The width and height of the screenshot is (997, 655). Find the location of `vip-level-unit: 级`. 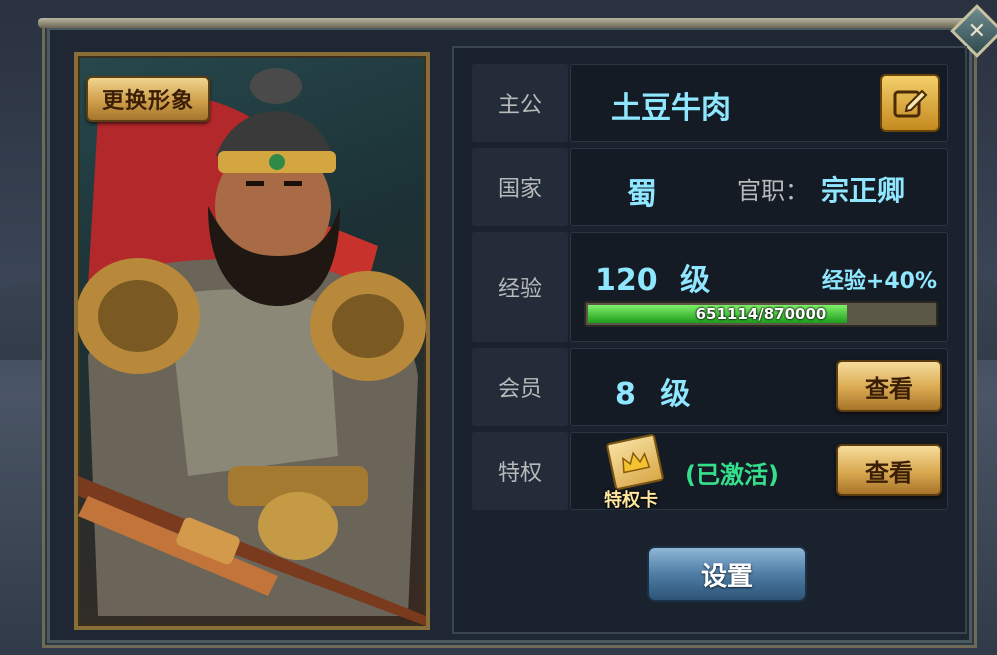

vip-level-unit: 级 is located at coordinates (675, 394).